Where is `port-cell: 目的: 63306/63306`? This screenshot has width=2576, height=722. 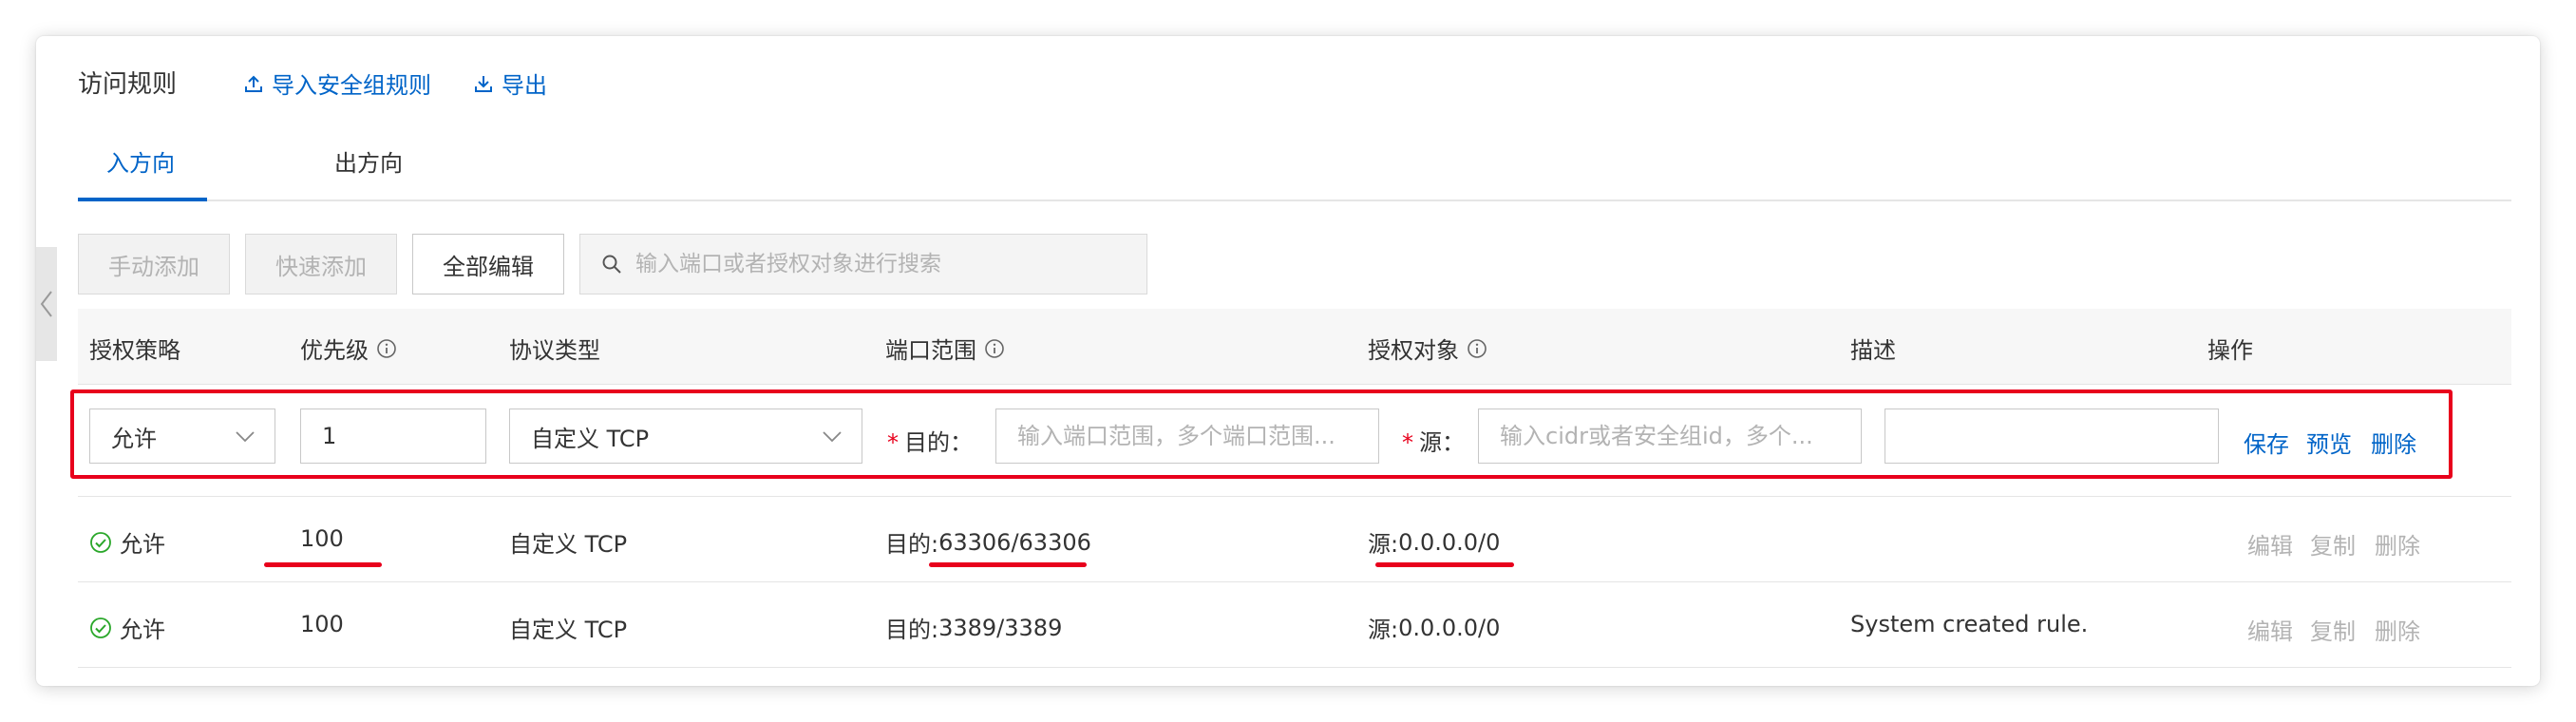 port-cell: 目的: 63306/63306 is located at coordinates (988, 542).